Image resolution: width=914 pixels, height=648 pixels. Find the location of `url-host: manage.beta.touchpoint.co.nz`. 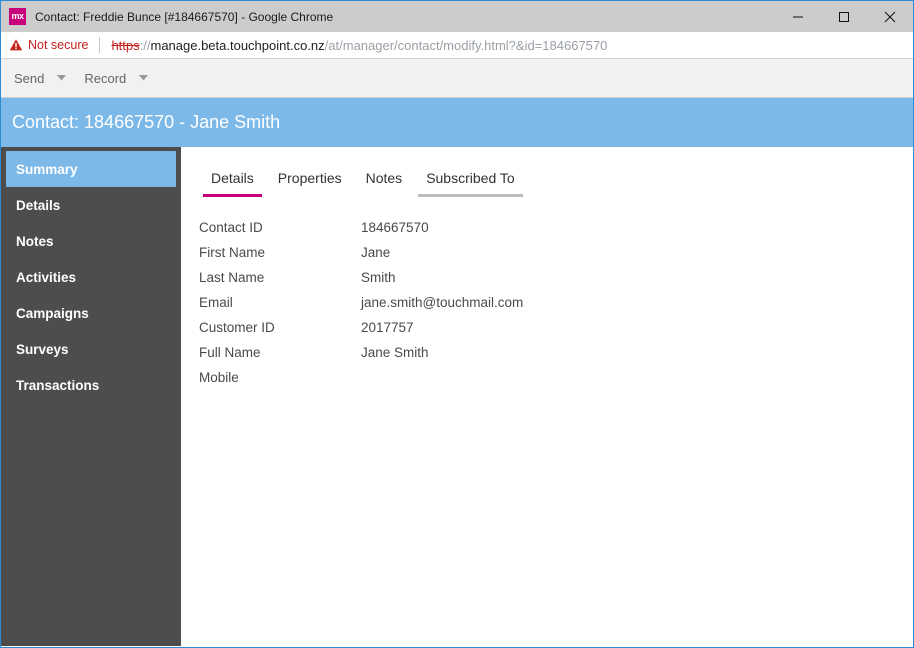

url-host: manage.beta.touchpoint.co.nz is located at coordinates (237, 45).